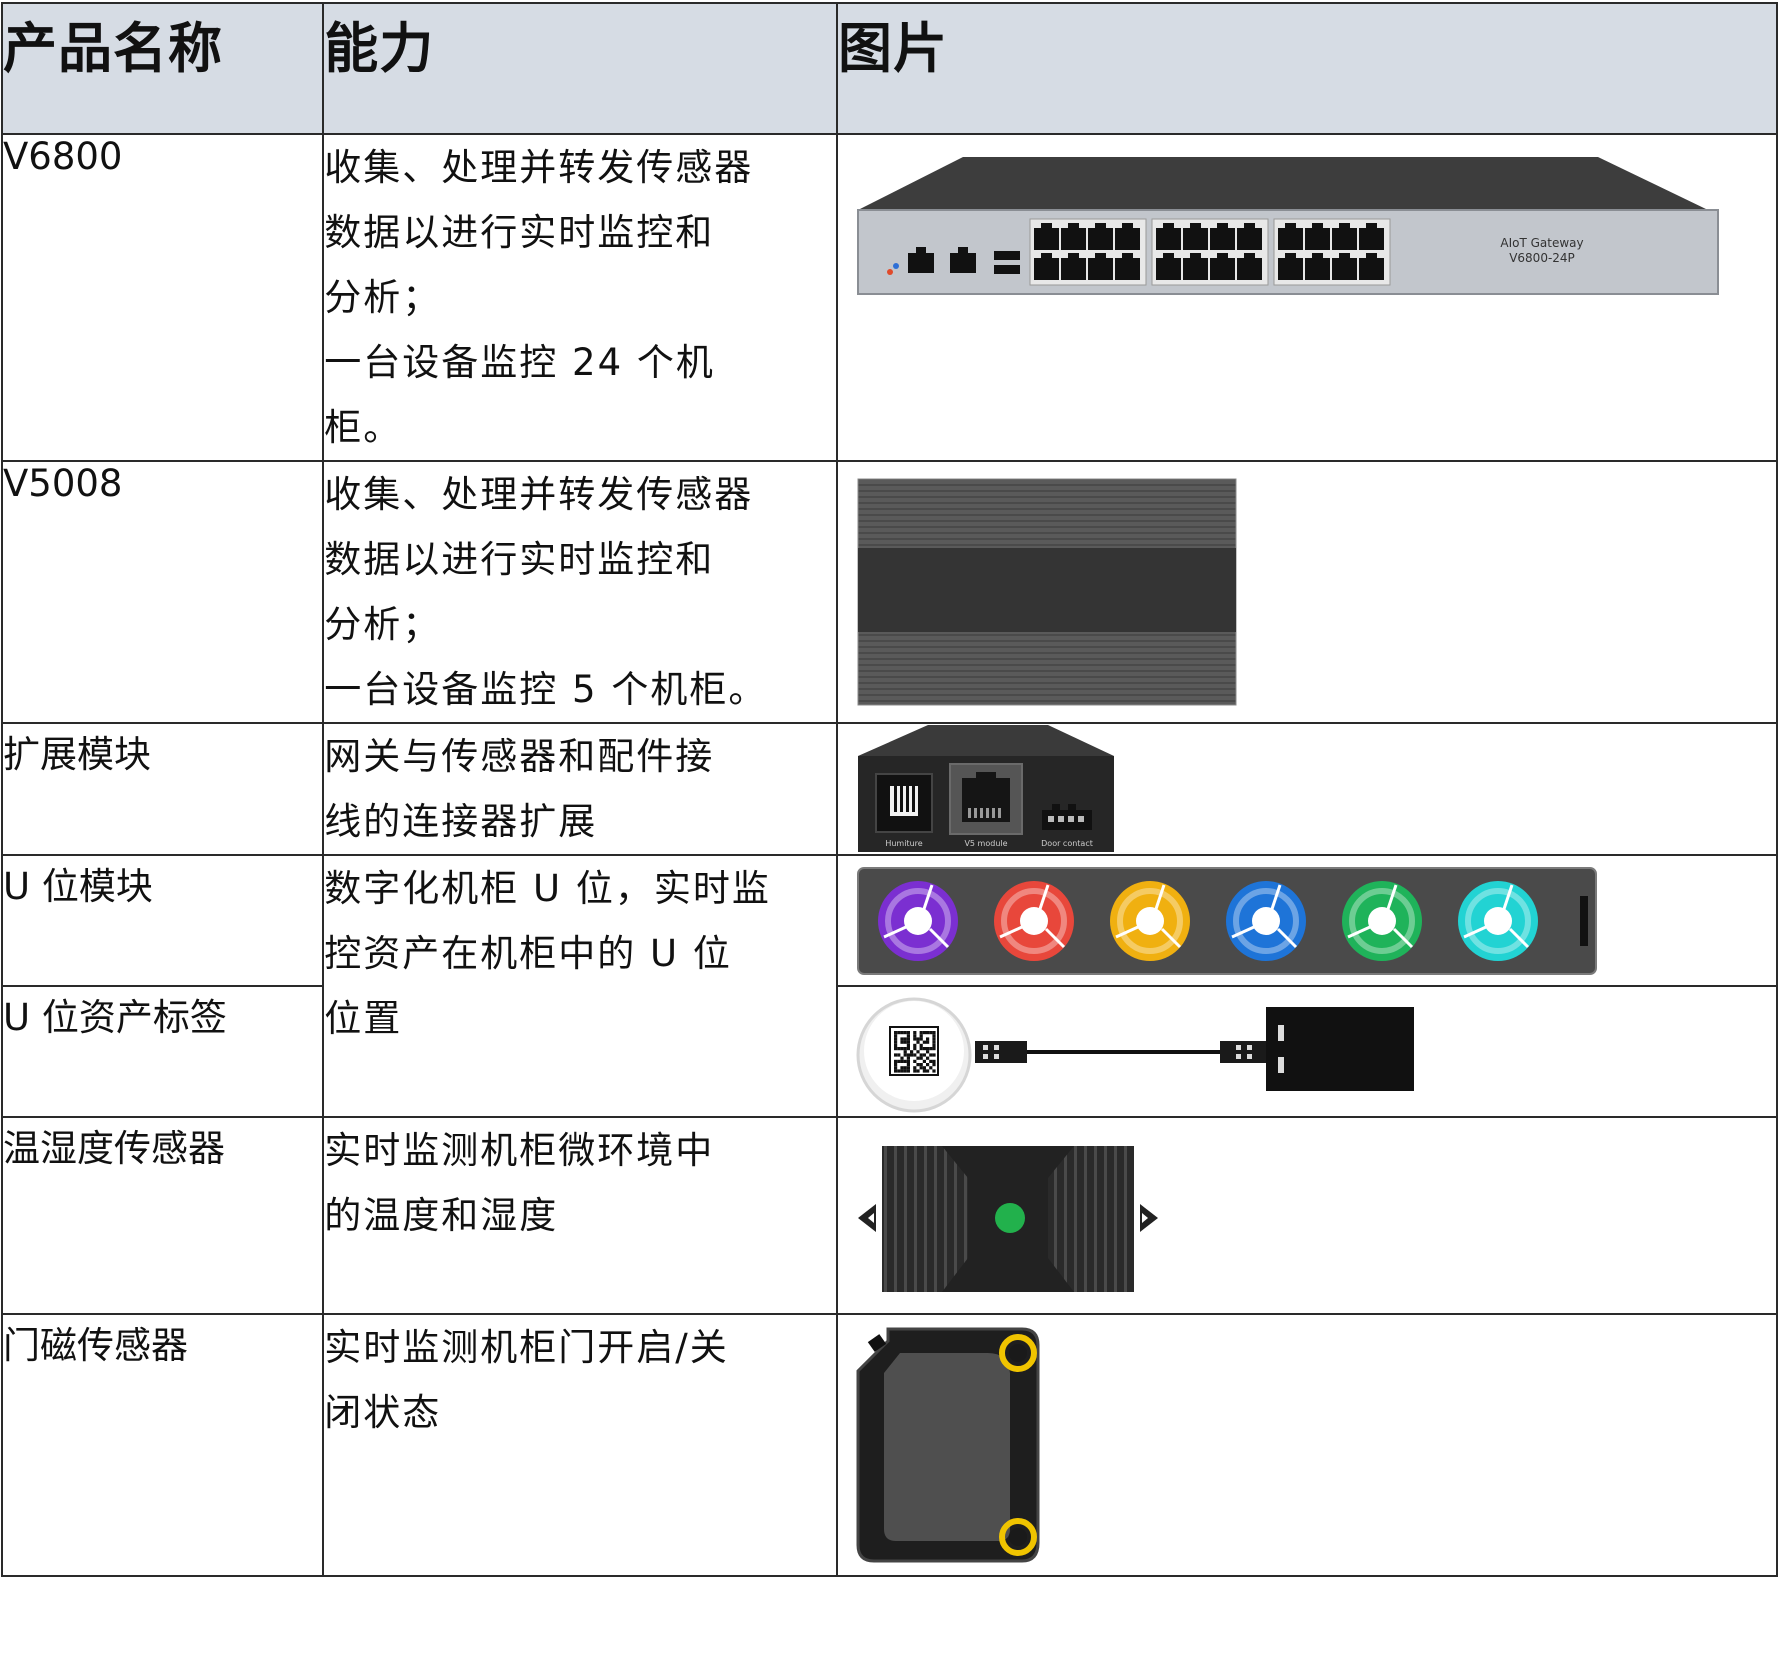 The height and width of the screenshot is (1674, 1778). What do you see at coordinates (162, 1051) in the screenshot?
I see `product-name: U 位资产标签` at bounding box center [162, 1051].